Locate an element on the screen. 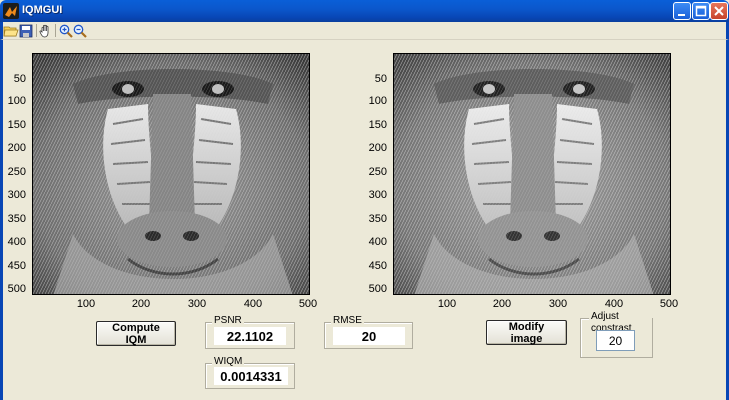  wiqm-value: 0.0014331 is located at coordinates (251, 376).